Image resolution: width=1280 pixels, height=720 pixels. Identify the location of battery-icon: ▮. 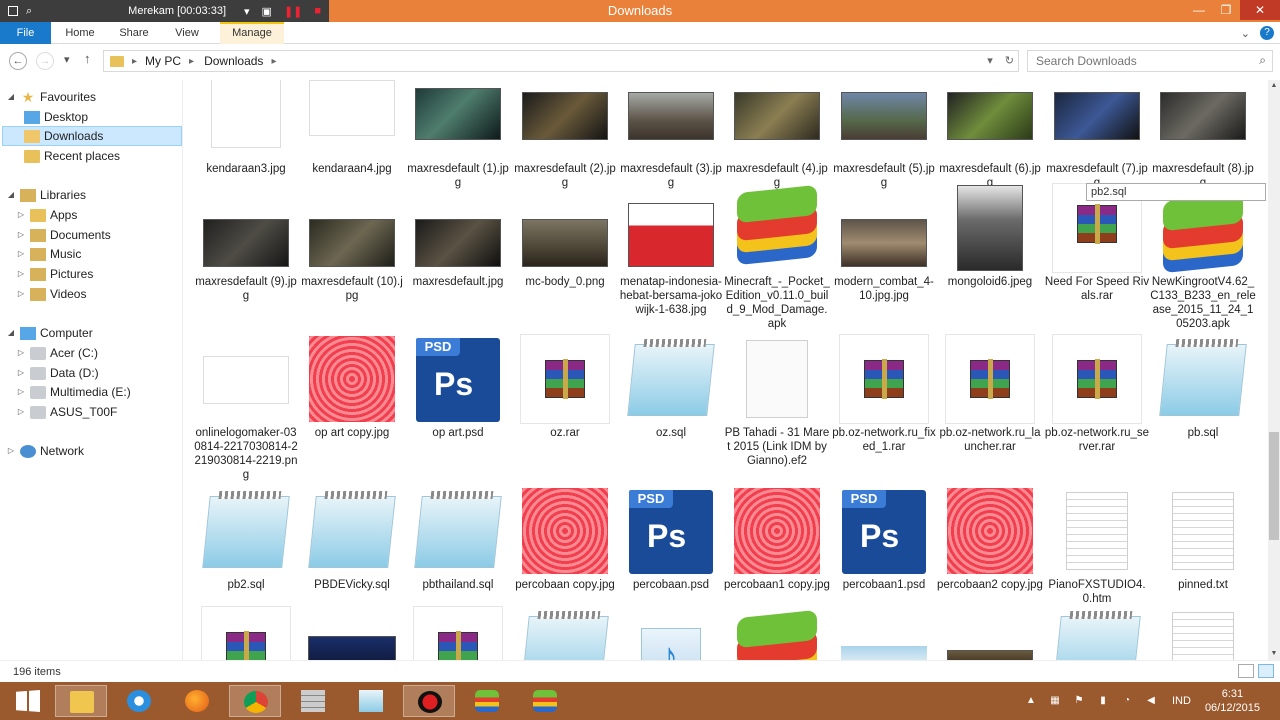
(1103, 701).